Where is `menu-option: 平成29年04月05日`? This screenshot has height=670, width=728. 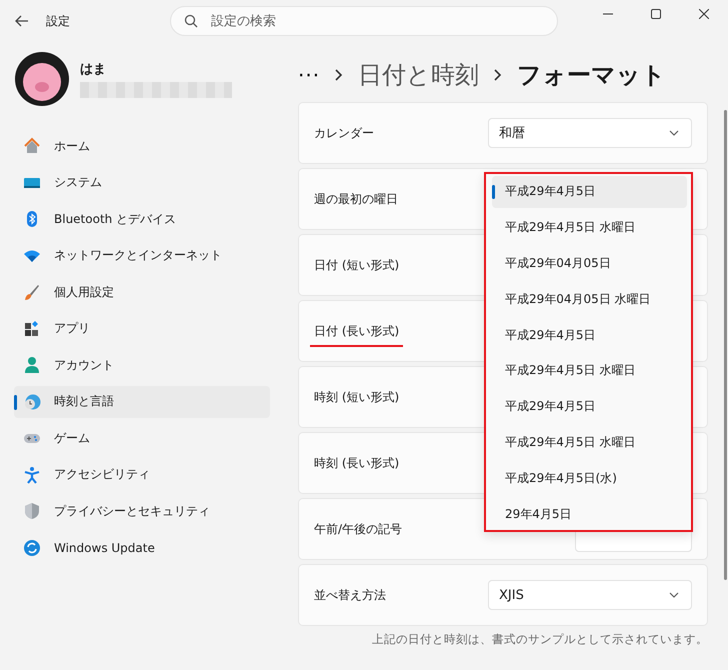 menu-option: 平成29年04月05日 is located at coordinates (589, 264).